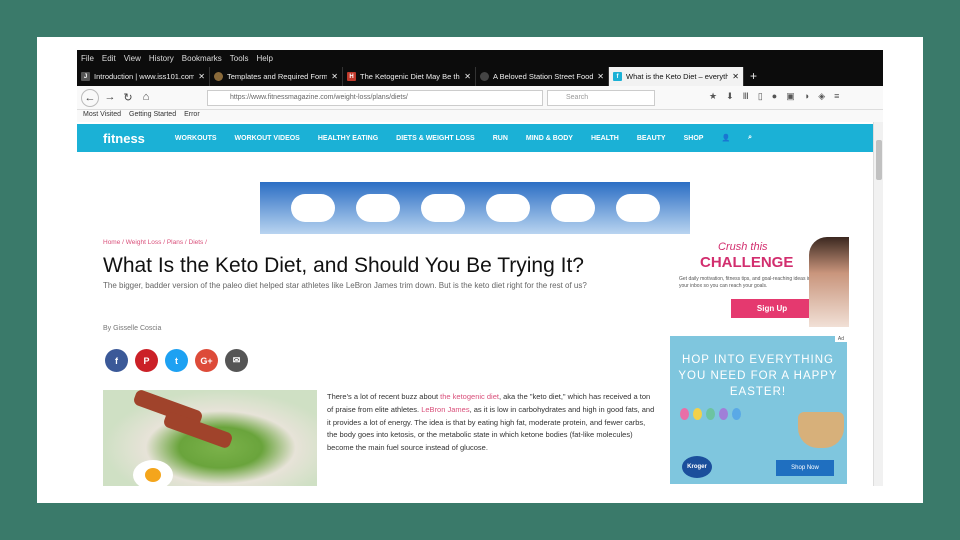 The image size is (960, 540). I want to click on ketogenic-diet-link: the ketogenic diet, so click(469, 396).